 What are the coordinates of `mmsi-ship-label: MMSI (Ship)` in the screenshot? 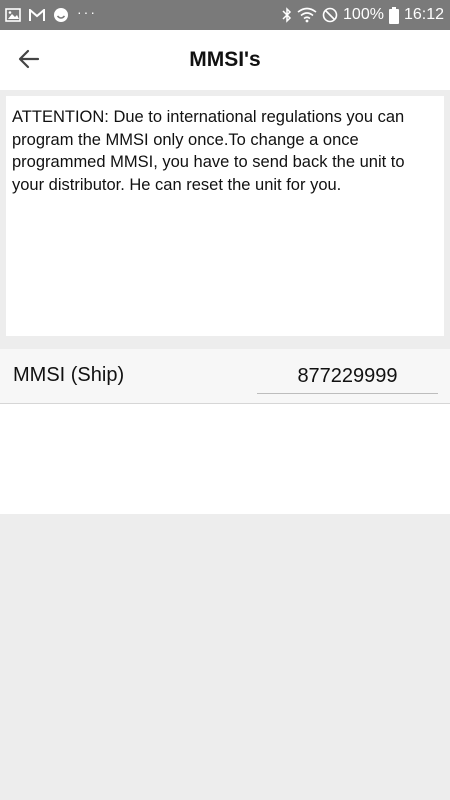 It's located at (69, 375).